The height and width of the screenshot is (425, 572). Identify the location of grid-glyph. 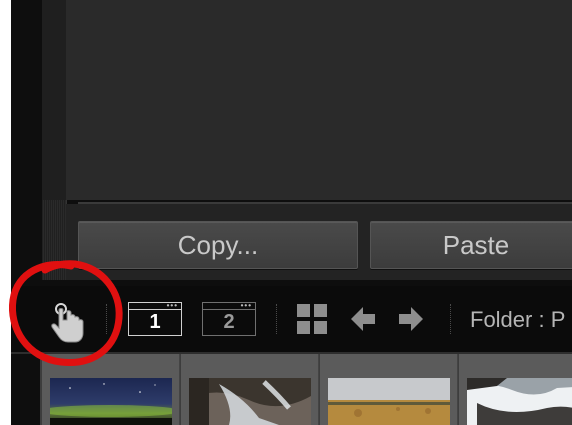
(312, 319).